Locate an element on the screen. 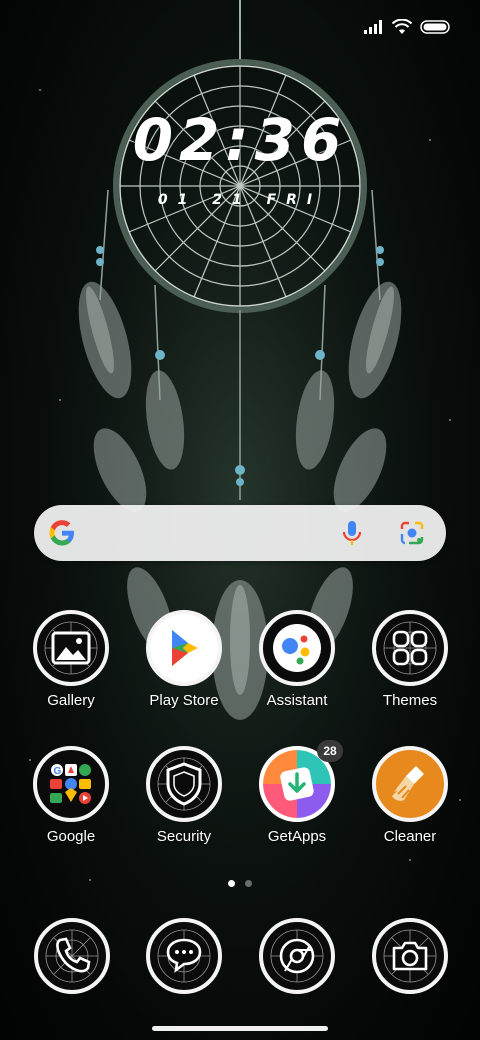 Image resolution: width=480 pixels, height=1040 pixels. page-indicator is located at coordinates (240, 883).